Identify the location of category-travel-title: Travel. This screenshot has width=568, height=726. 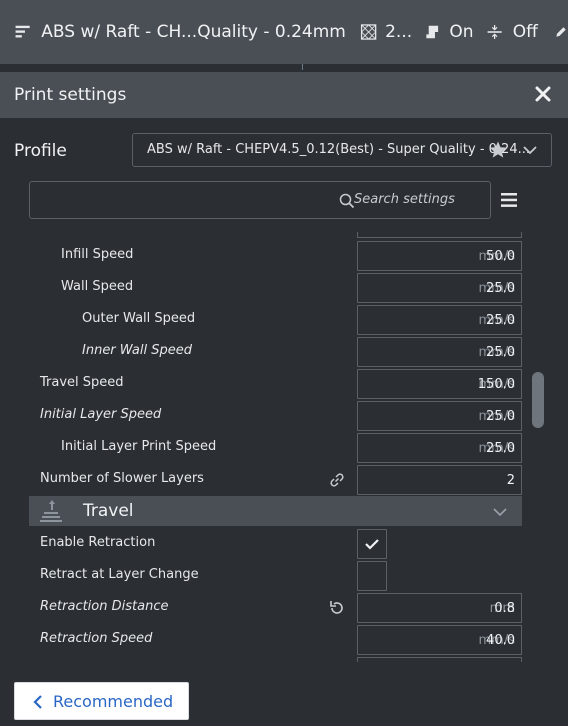
(108, 511).